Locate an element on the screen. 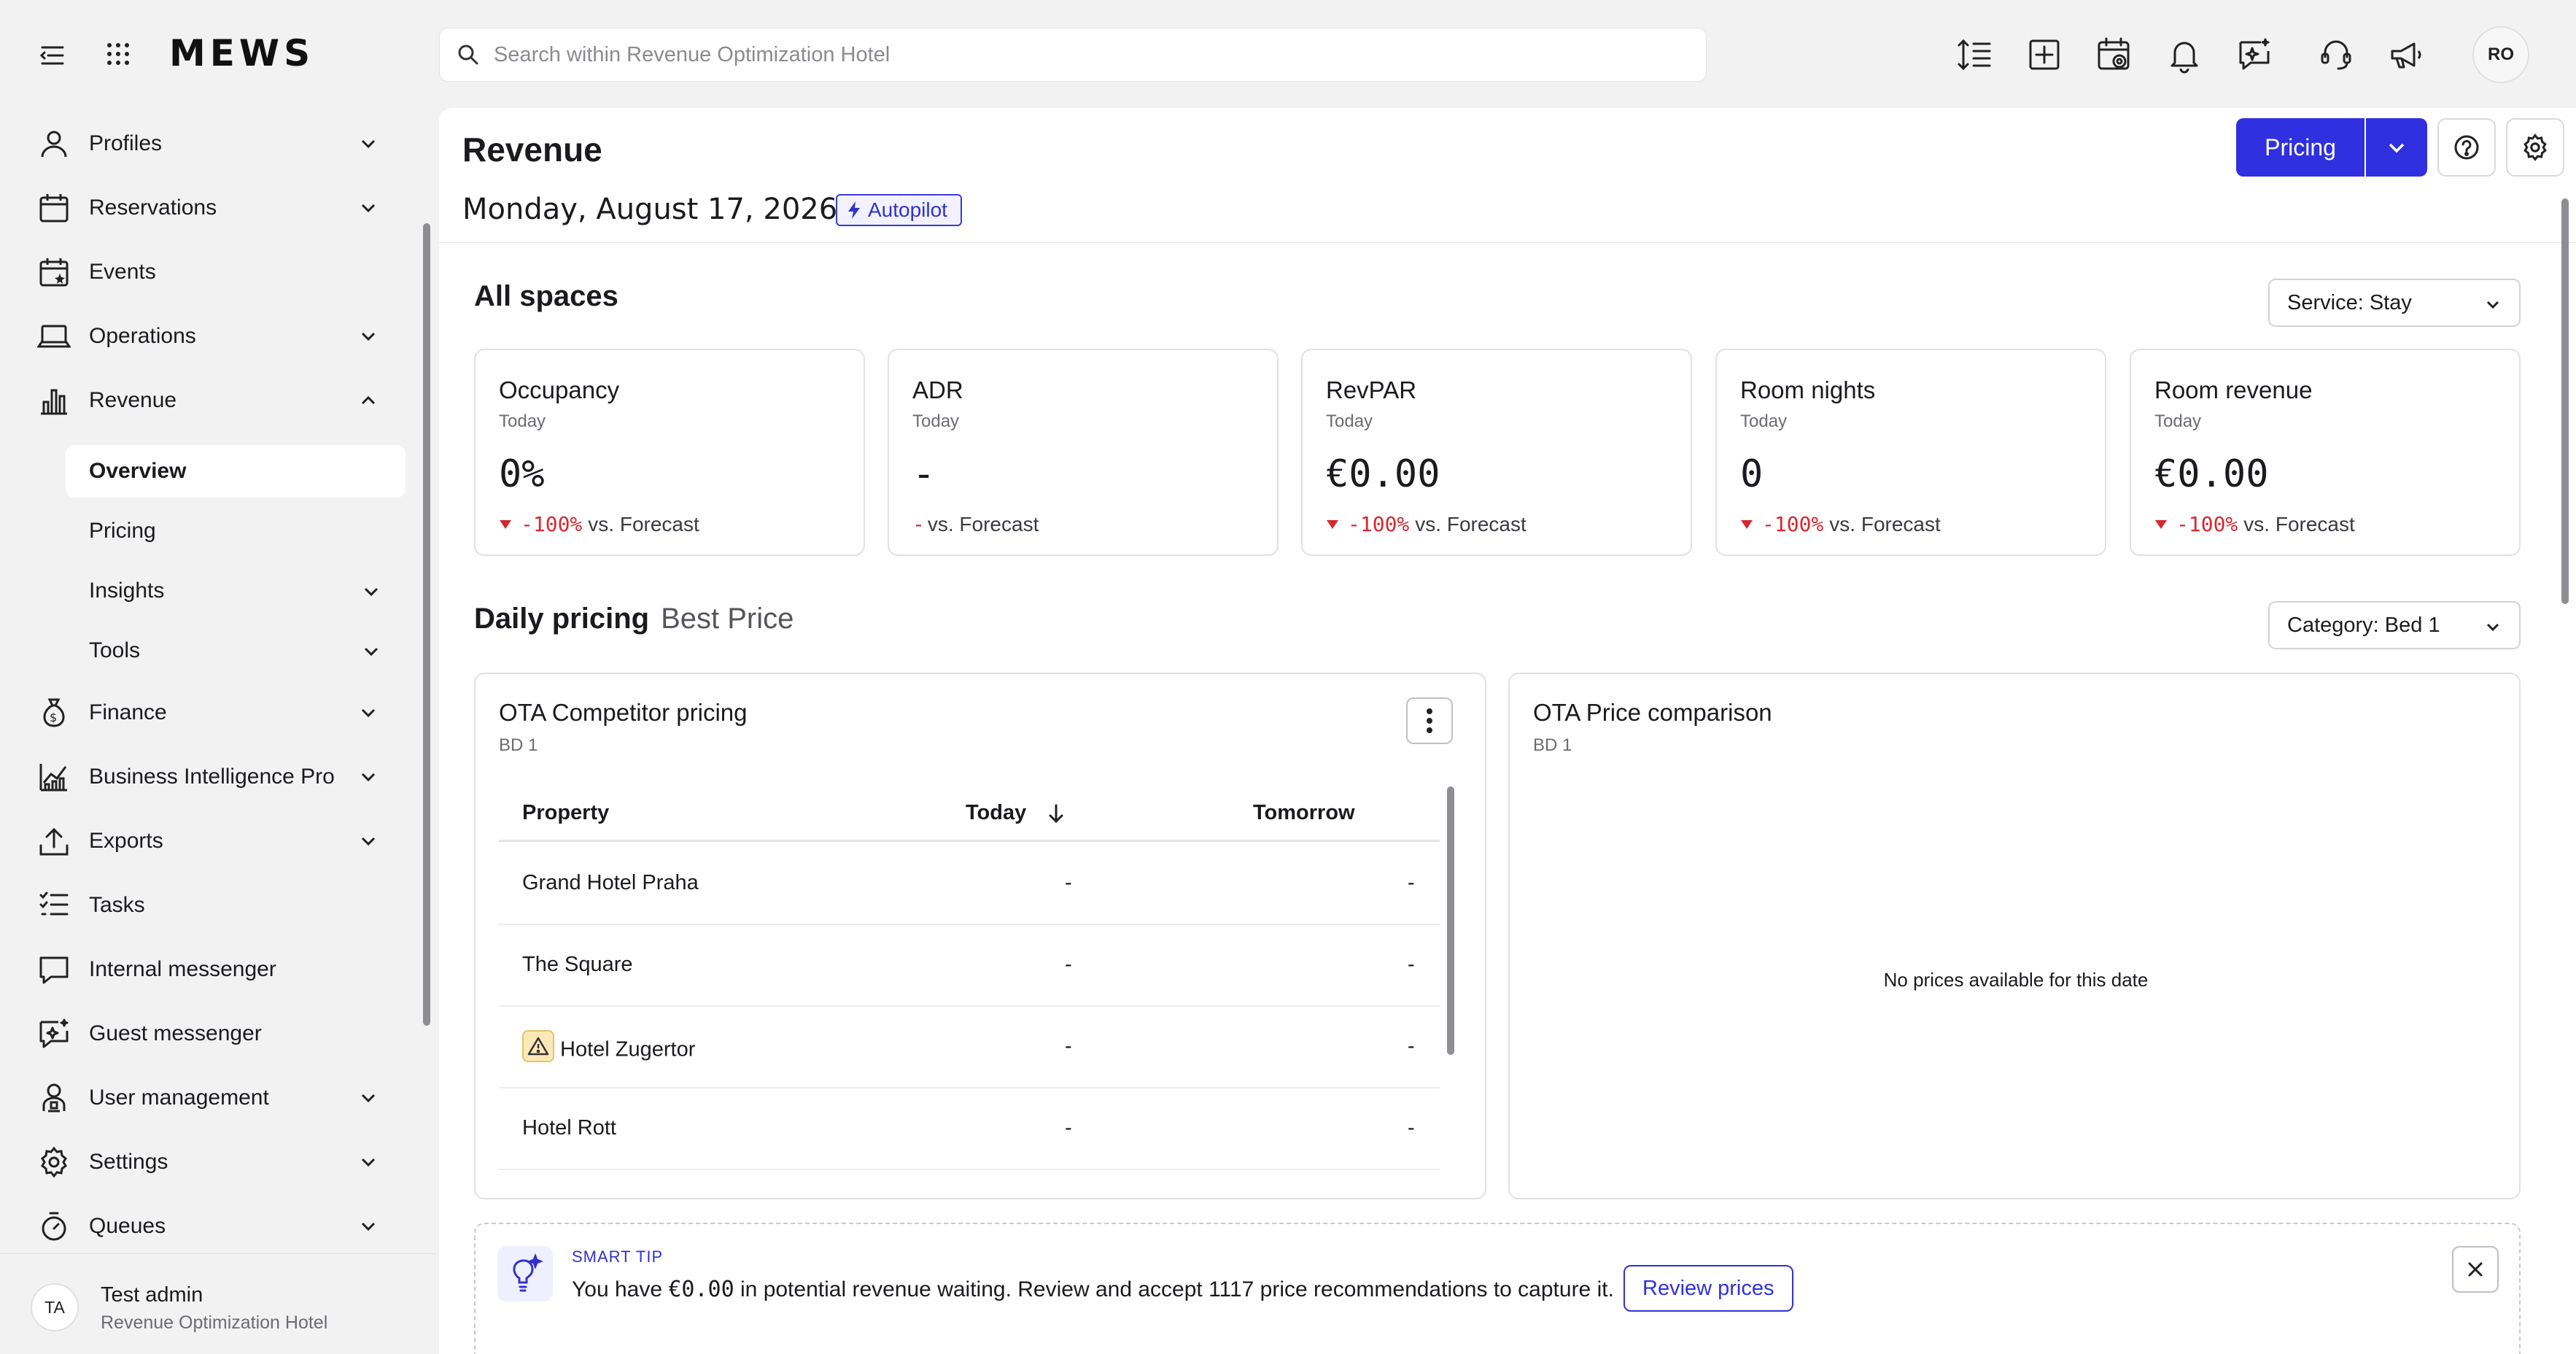  sidebar-item-events: Events is located at coordinates (214, 272).